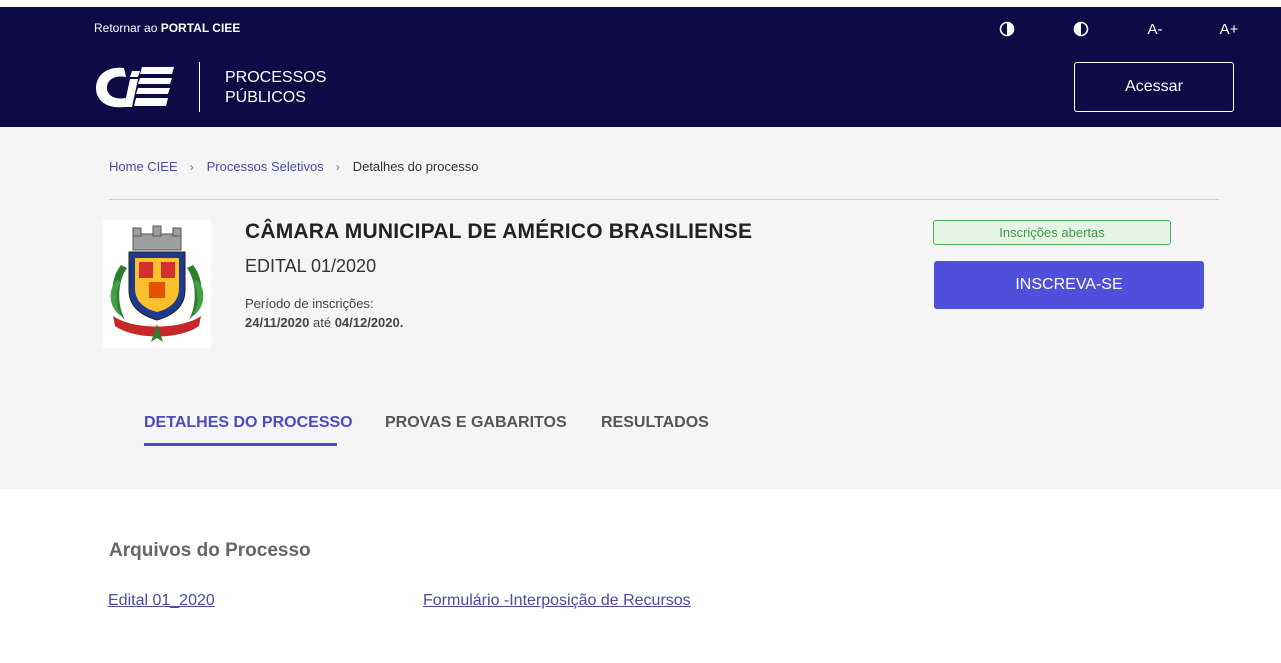  Describe the element at coordinates (157, 284) in the screenshot. I see `municipal-crest-image` at that location.